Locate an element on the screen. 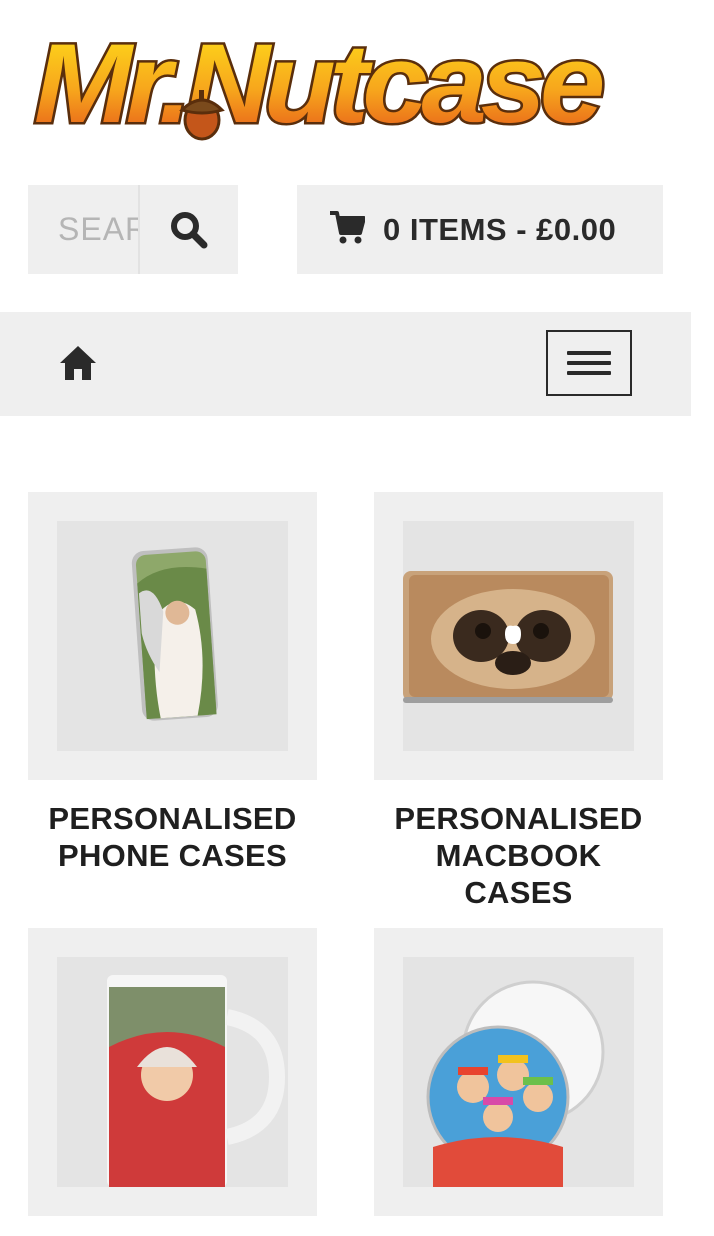 Image resolution: width=714 pixels, height=1236 pixels. search-button is located at coordinates (188, 229).